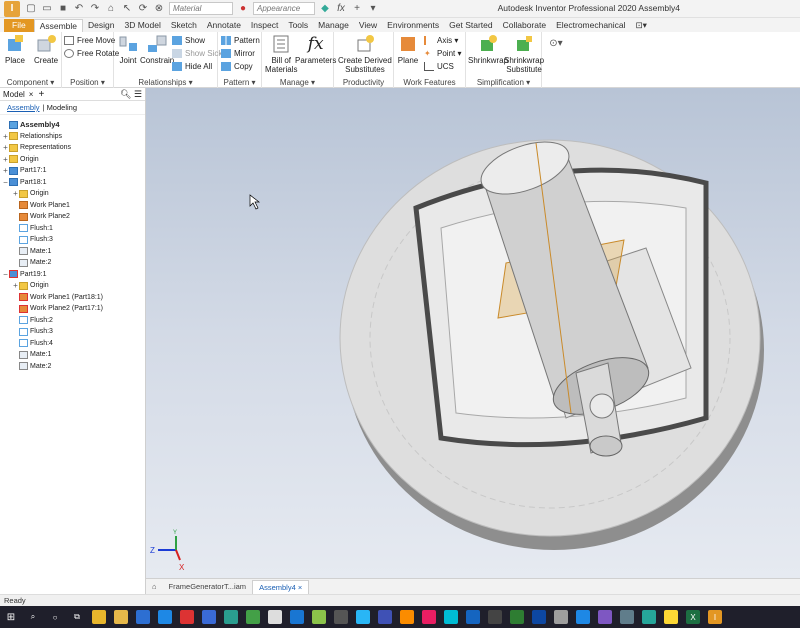  What do you see at coordinates (72, 137) in the screenshot?
I see `tree-node: + Relationships` at bounding box center [72, 137].